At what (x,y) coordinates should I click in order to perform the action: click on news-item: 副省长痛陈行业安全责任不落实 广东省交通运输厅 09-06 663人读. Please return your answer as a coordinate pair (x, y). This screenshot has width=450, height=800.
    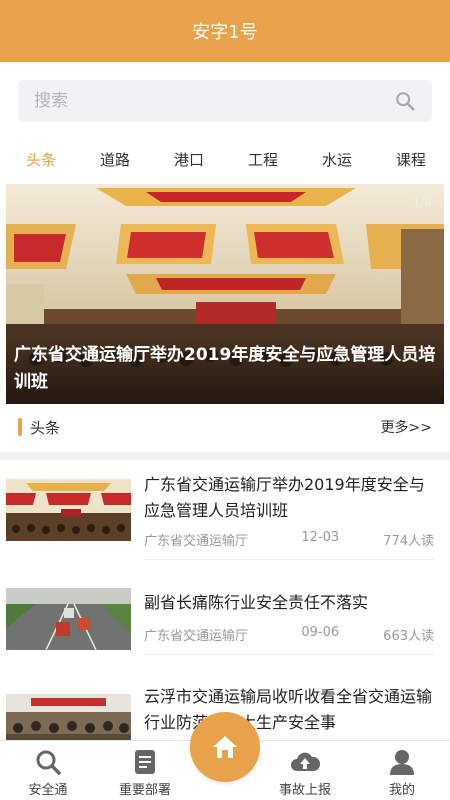
    Looking at the image, I should click on (220, 632).